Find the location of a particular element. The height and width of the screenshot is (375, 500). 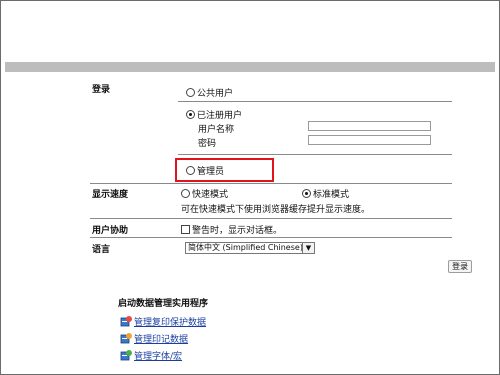

username-field is located at coordinates (369, 126).